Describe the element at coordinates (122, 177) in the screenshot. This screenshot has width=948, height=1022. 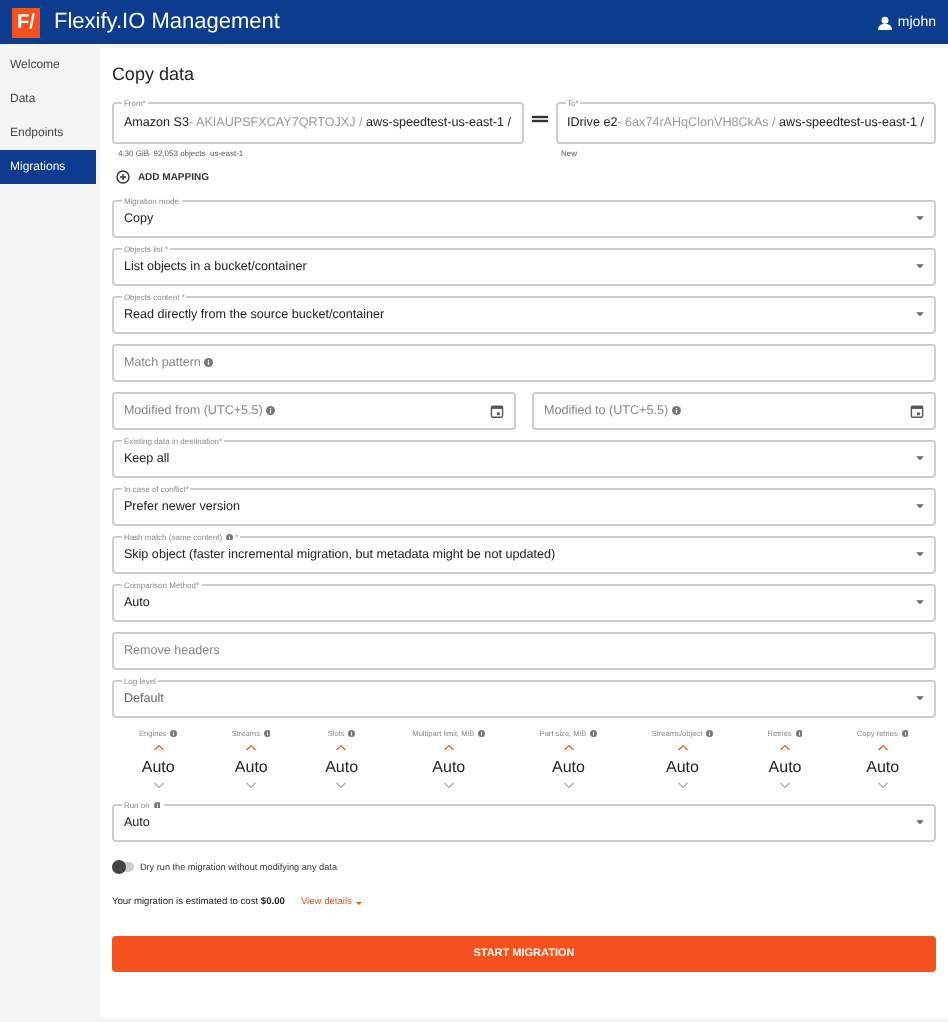
I see `plus-icon` at that location.